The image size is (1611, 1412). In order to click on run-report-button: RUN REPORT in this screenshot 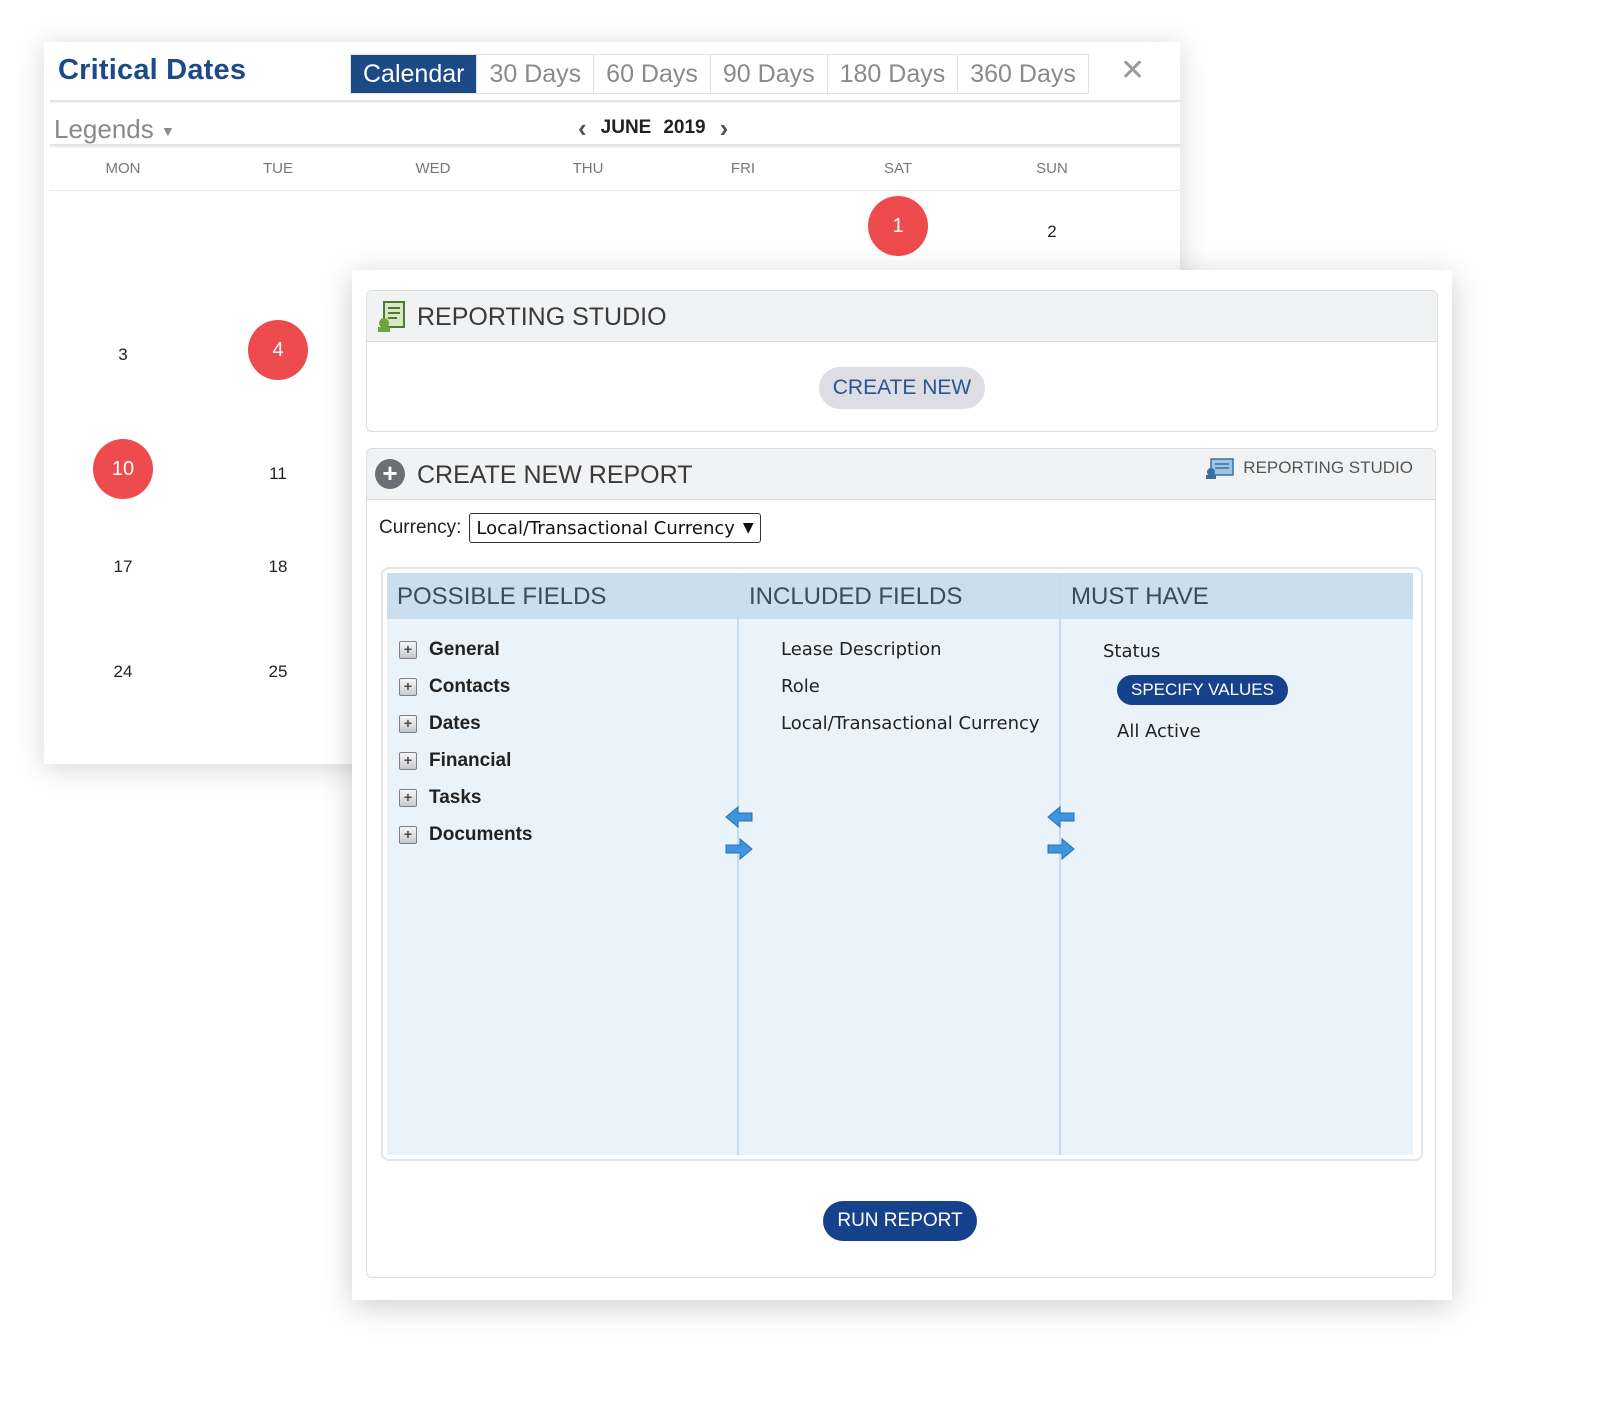, I will do `click(900, 1221)`.